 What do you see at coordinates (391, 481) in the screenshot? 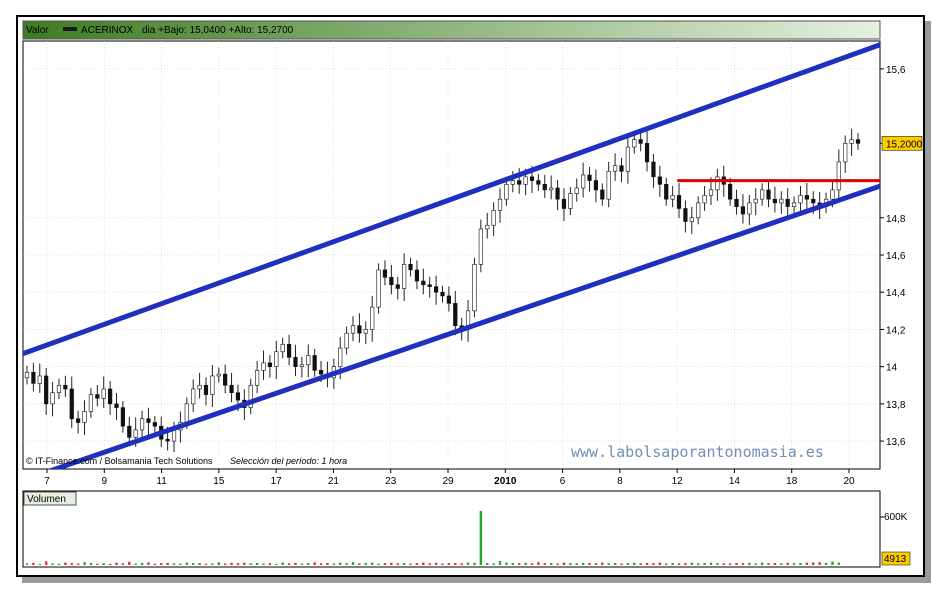
I see `time-tick-label: 23` at bounding box center [391, 481].